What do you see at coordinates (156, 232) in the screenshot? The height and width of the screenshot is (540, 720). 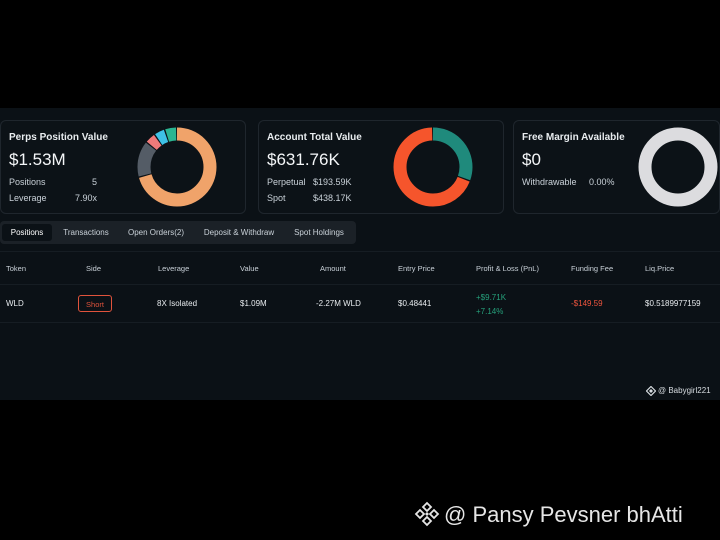 I see `tab-open-orders: Open Orders(2)` at bounding box center [156, 232].